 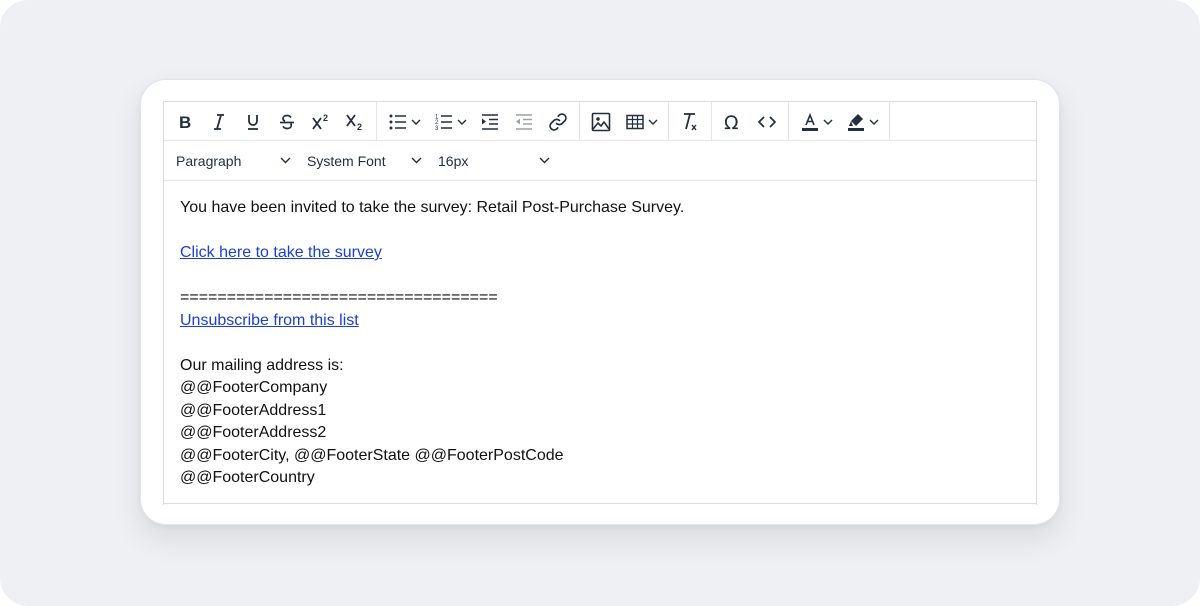 I want to click on strikethrough-icon, so click(x=287, y=121).